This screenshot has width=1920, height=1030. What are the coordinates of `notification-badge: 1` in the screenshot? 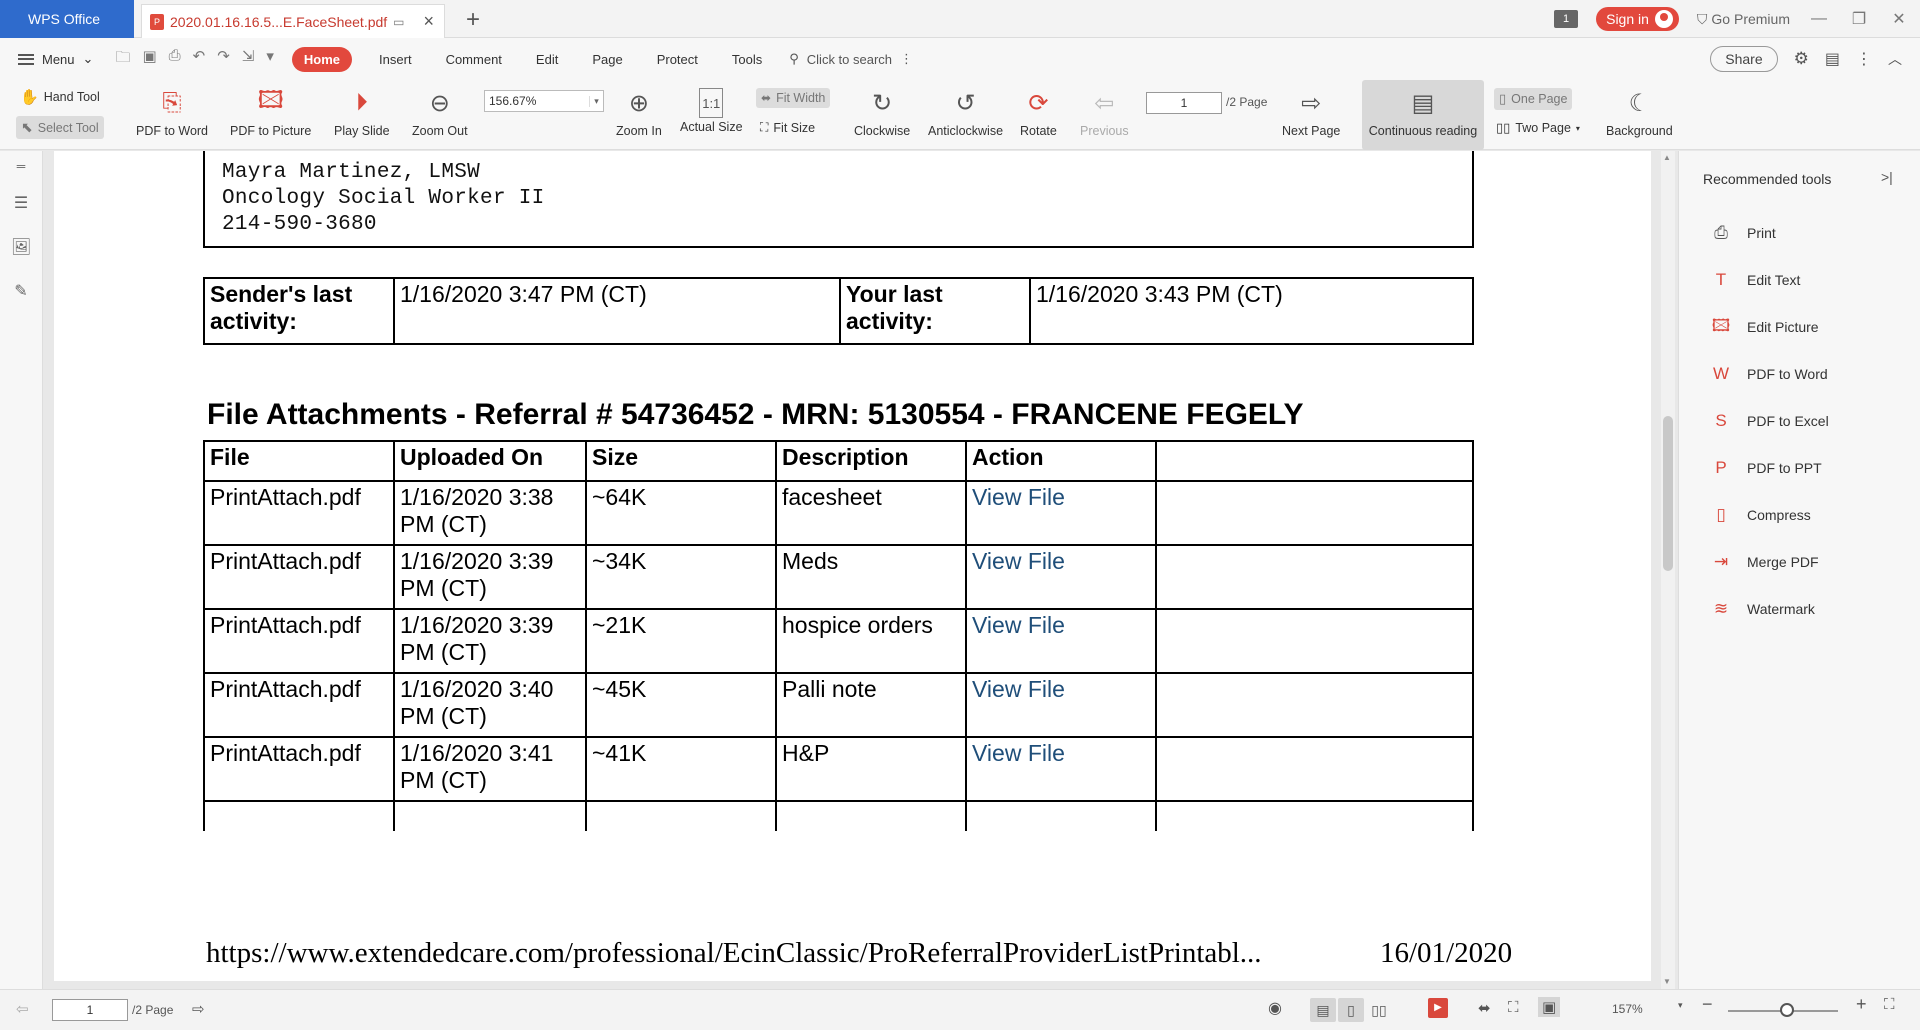 It's located at (1566, 19).